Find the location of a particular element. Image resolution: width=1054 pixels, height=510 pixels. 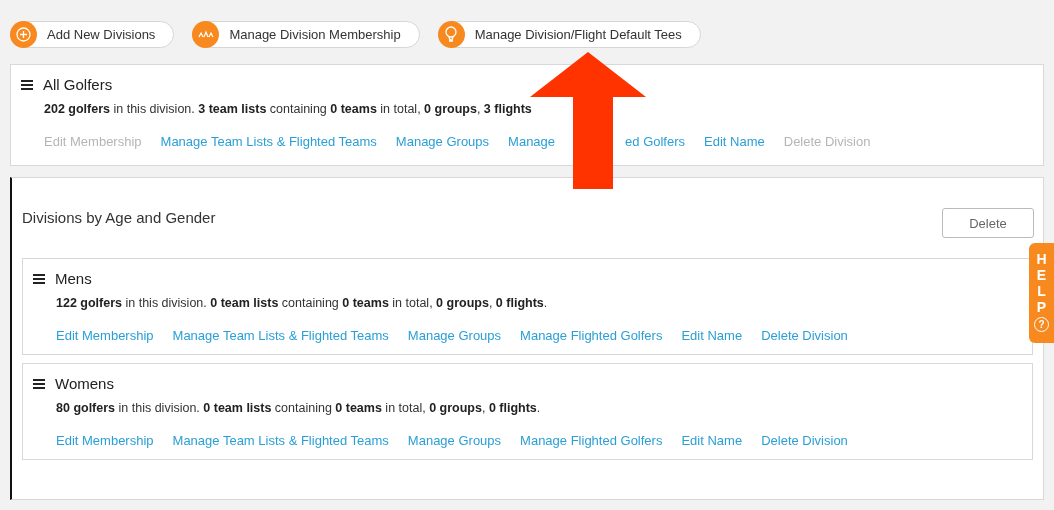

division-summary: 122 golfers in this division. 0 team lists containing 0 teams in total, 0 groups, 0 flights. is located at coordinates (302, 303).